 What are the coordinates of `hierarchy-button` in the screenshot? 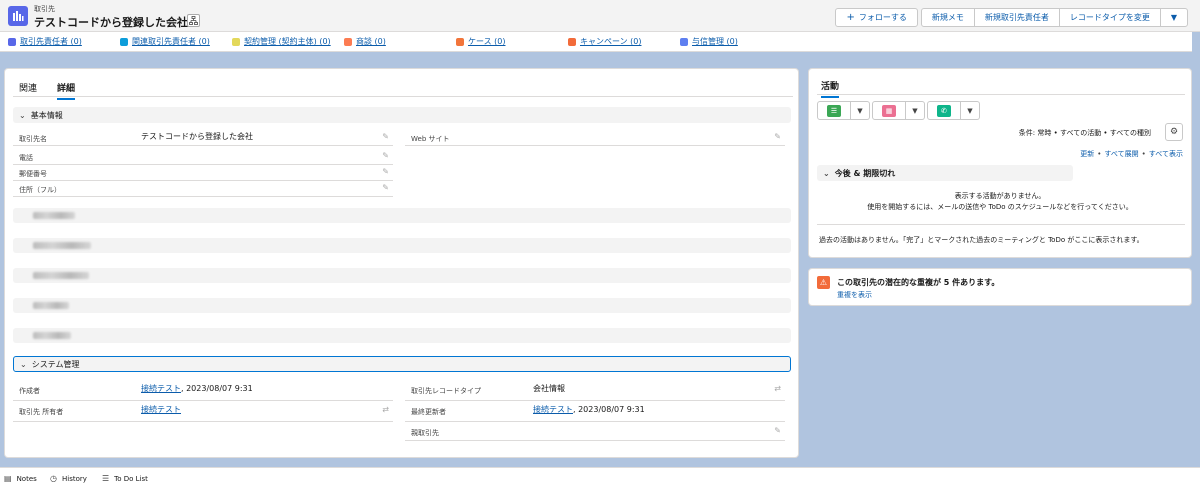 It's located at (193, 20).